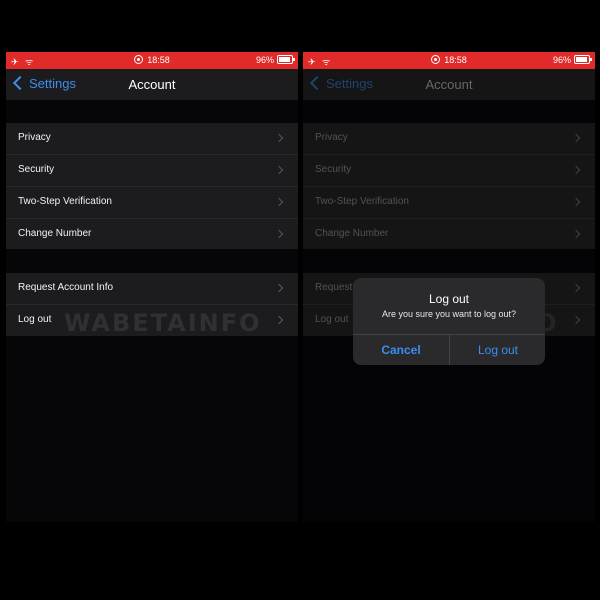 The height and width of the screenshot is (600, 600). I want to click on cancel-button: Cancel, so click(401, 350).